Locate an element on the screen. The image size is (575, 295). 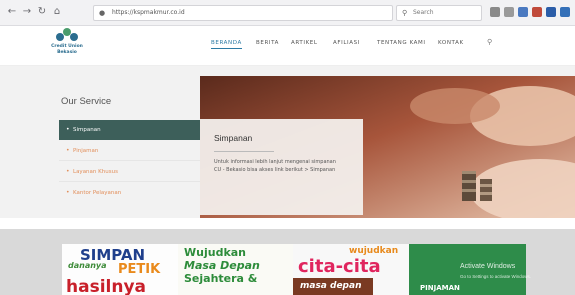
service-item-layanan-khusus: • Layanan Khusus is located at coordinates (129, 172).